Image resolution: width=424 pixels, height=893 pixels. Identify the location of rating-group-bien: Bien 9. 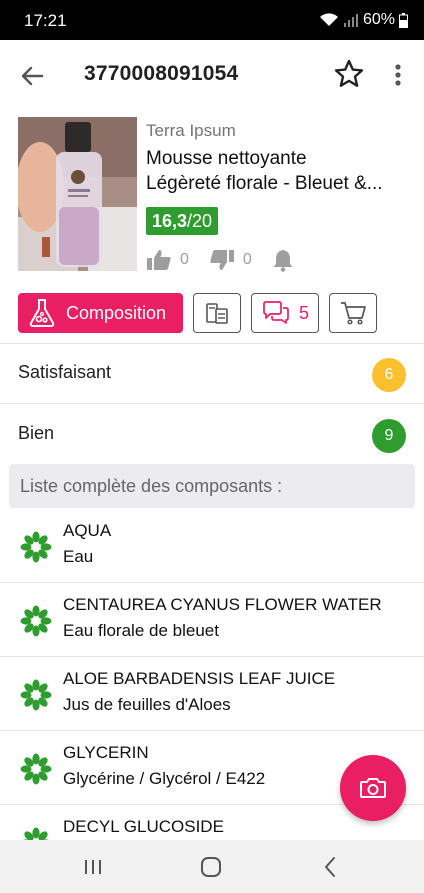
(212, 434).